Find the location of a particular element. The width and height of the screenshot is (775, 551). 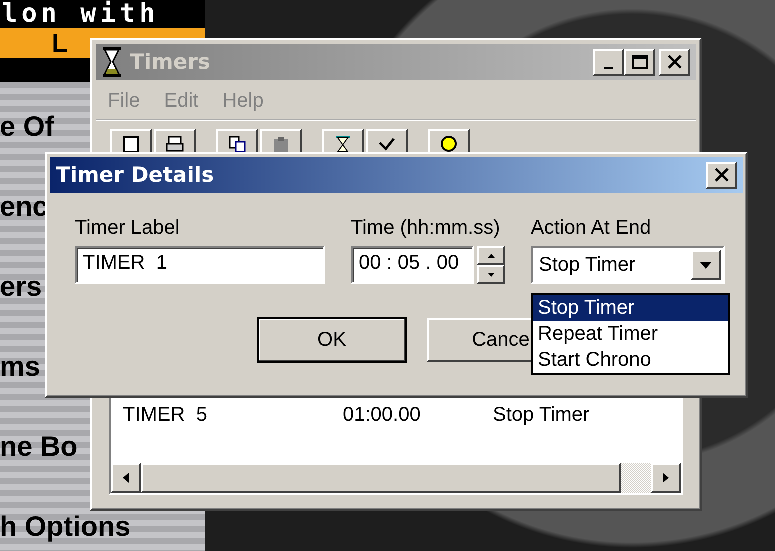

dropdown-field: Stop Timer is located at coordinates (628, 265).